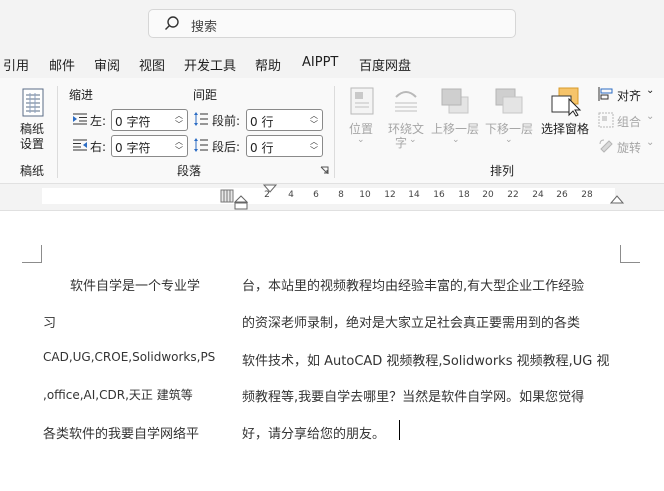  Describe the element at coordinates (98, 147) in the screenshot. I see `indent-right-label: 右:` at that location.